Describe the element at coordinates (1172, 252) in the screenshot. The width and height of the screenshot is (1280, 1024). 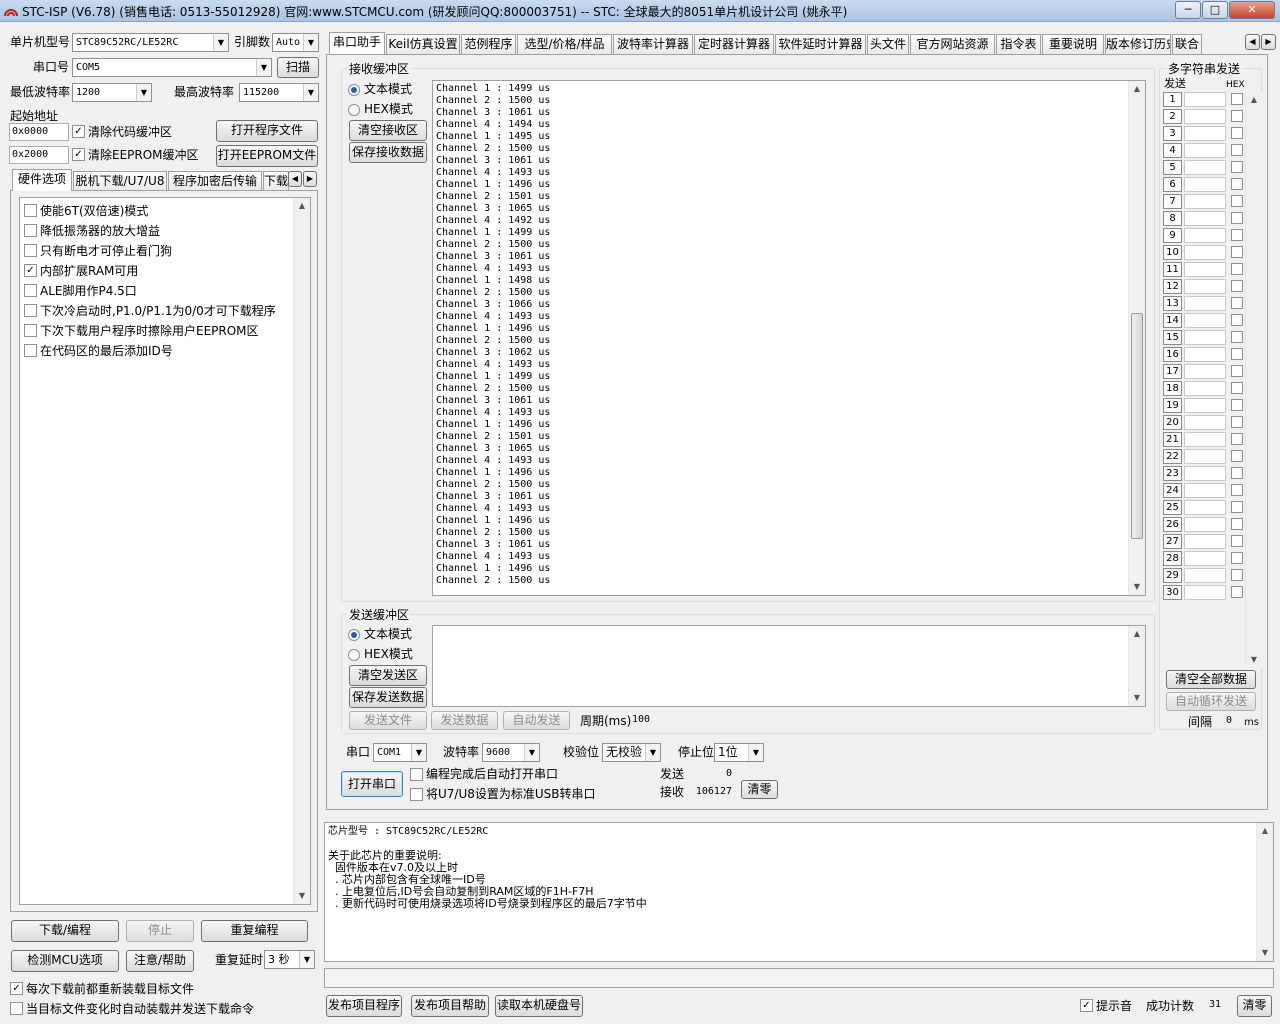
I see `multi-send-button-10: 10` at that location.